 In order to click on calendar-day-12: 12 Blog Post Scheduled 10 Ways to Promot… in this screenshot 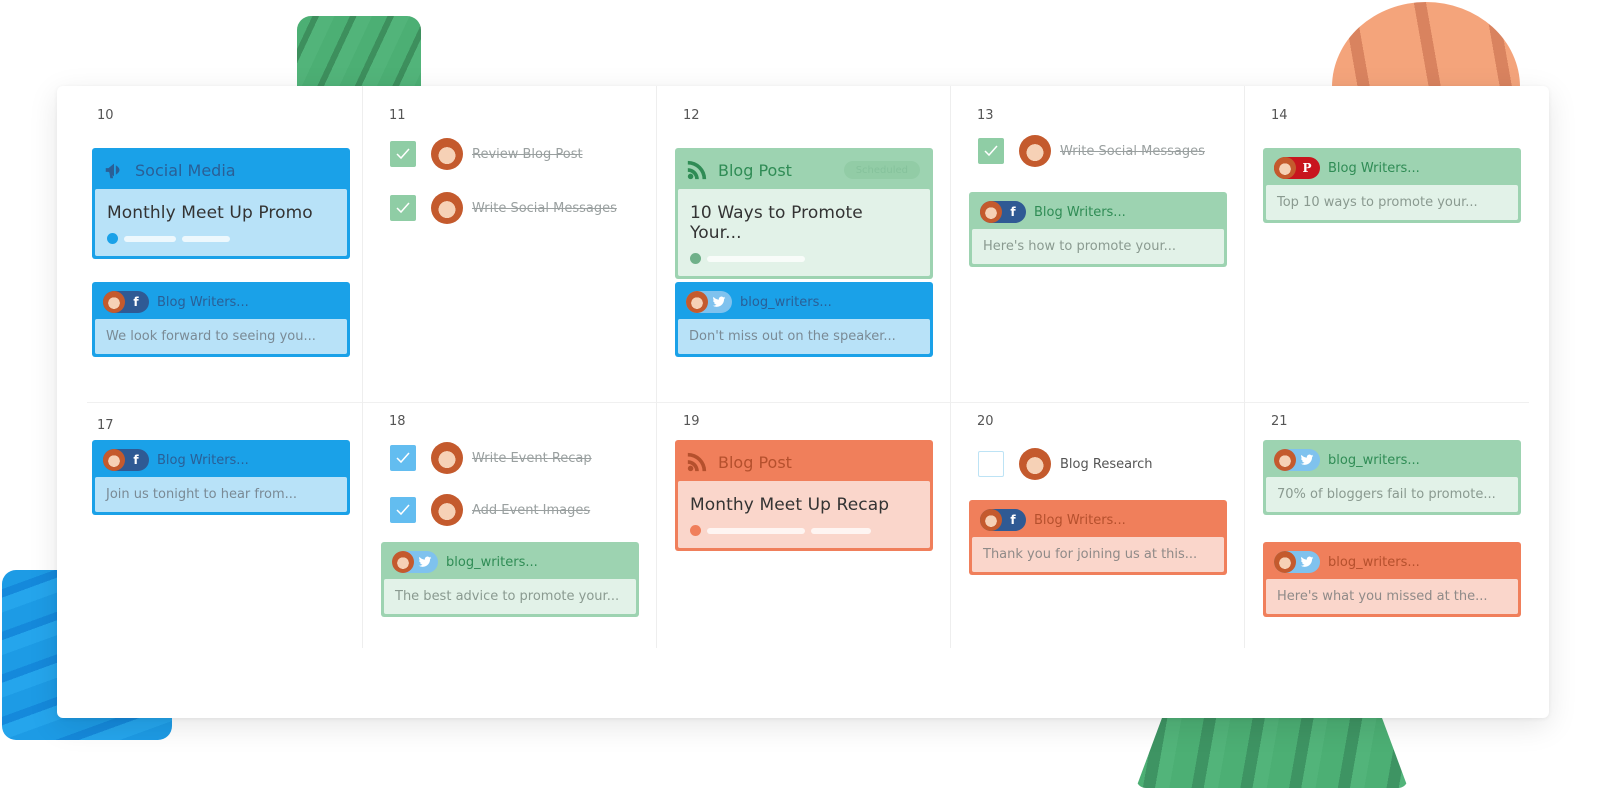, I will do `click(803, 244)`.